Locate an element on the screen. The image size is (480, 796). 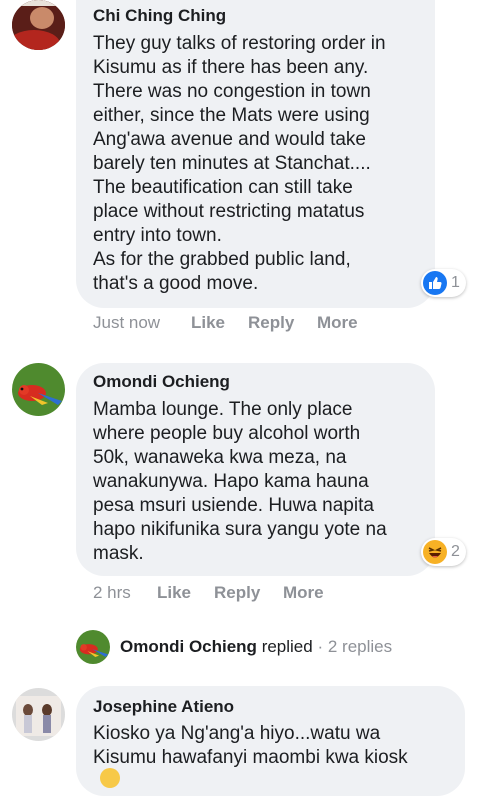
emoji-icon is located at coordinates (110, 778).